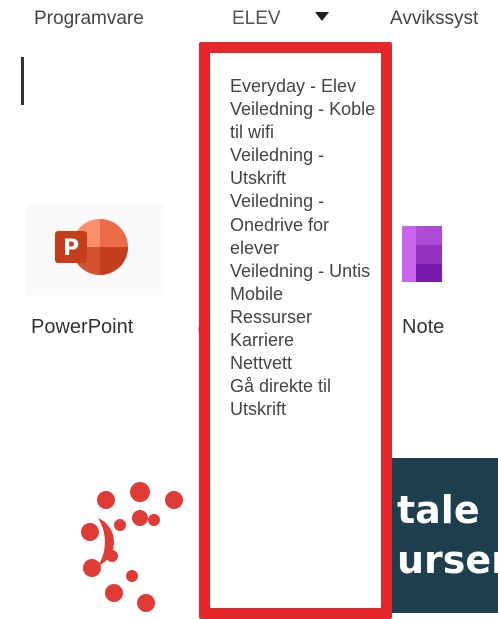 The width and height of the screenshot is (498, 619). I want to click on nav-programvare: Programvare, so click(89, 19).